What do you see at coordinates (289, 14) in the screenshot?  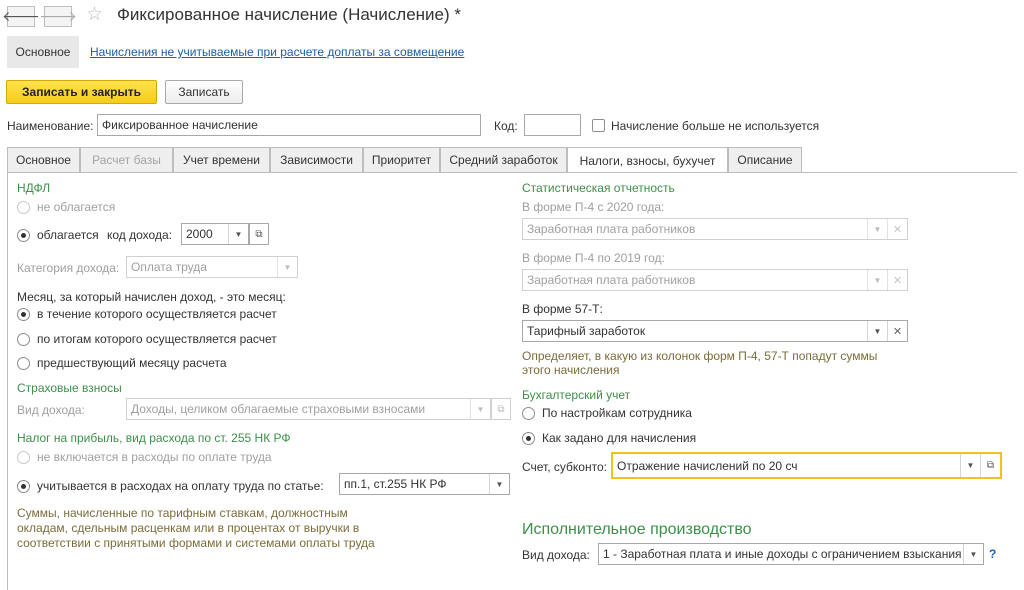 I see `window-title: Фиксированное начисление (Начисление) *` at bounding box center [289, 14].